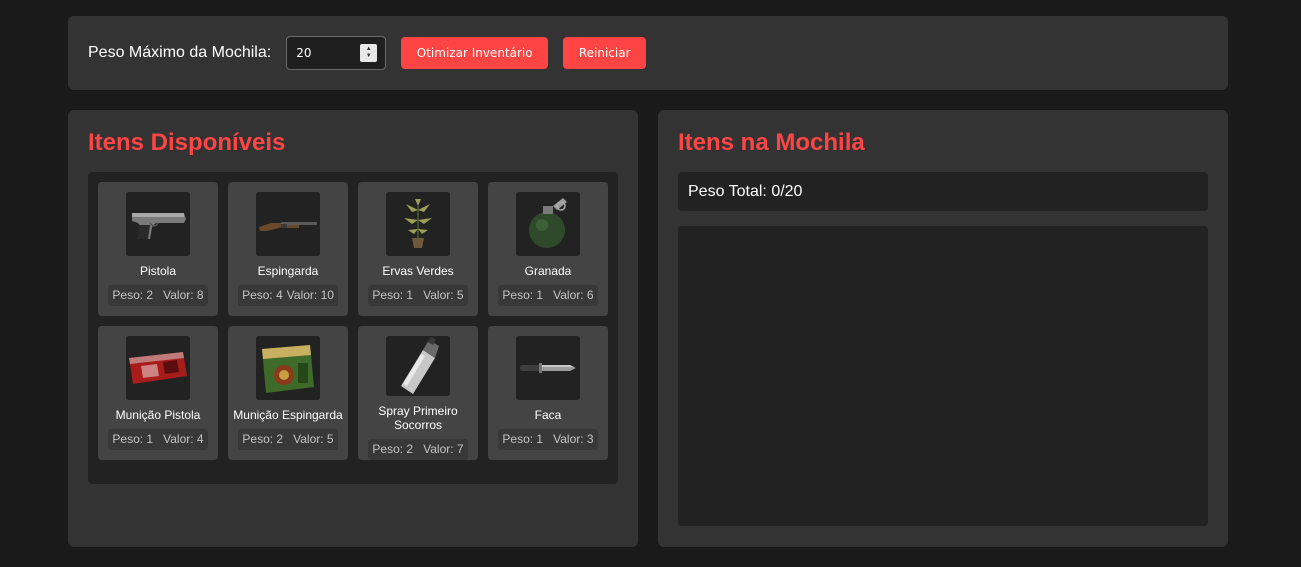 This screenshot has width=1301, height=567. What do you see at coordinates (548, 415) in the screenshot?
I see `item-name: Faca` at bounding box center [548, 415].